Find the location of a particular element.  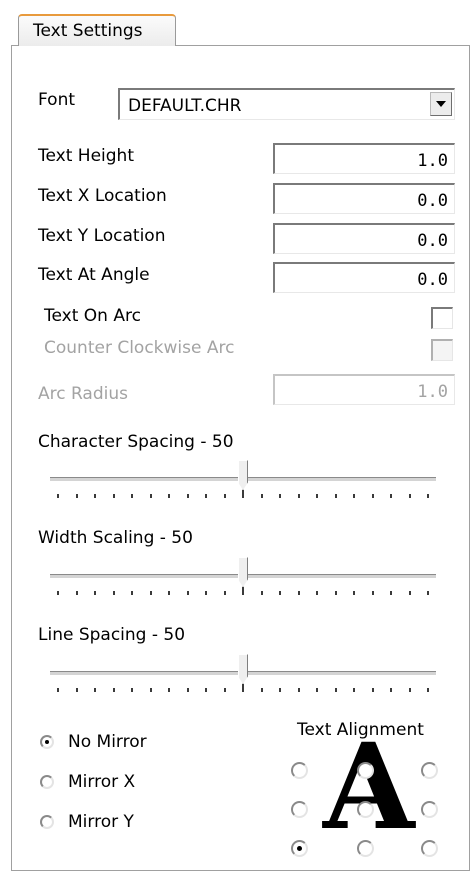

align-top-left-radio is located at coordinates (299, 770).